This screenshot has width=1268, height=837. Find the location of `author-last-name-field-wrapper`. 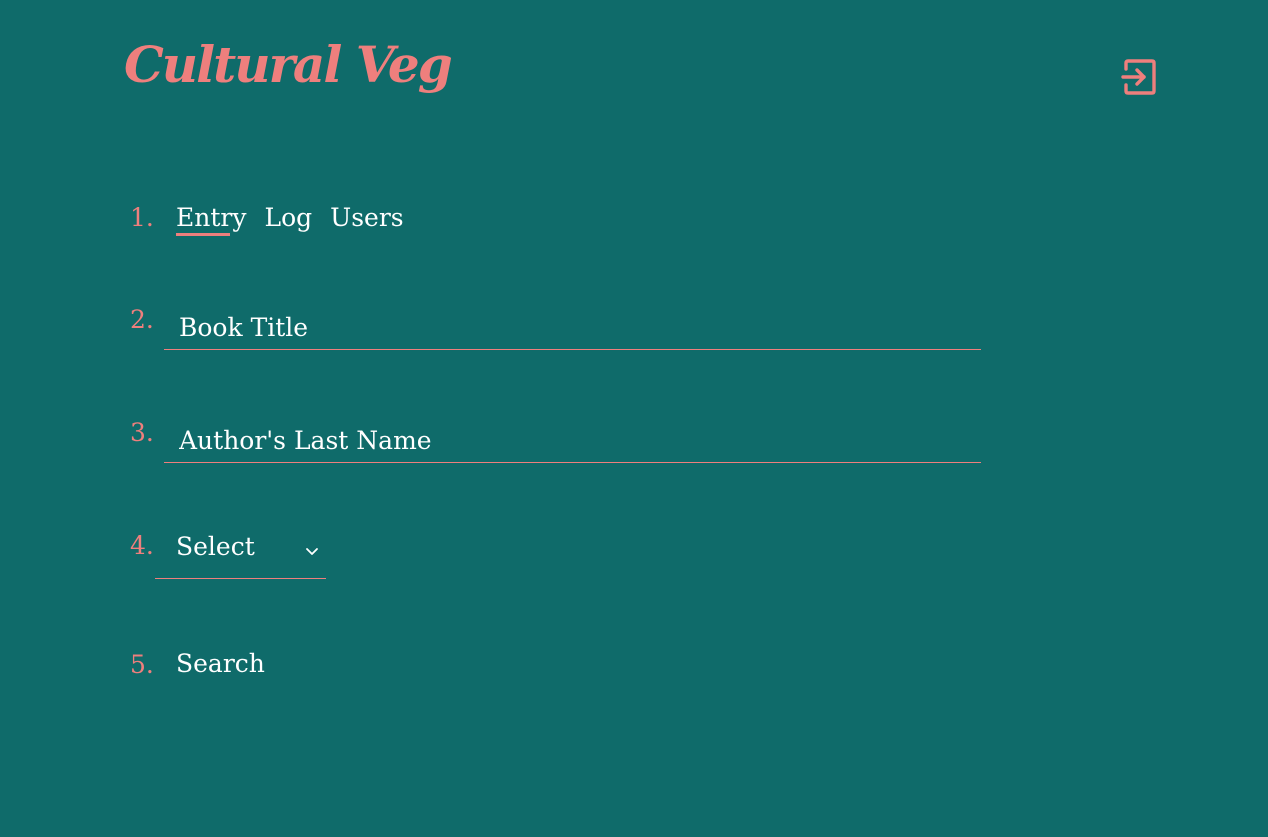

author-last-name-field-wrapper is located at coordinates (572, 440).